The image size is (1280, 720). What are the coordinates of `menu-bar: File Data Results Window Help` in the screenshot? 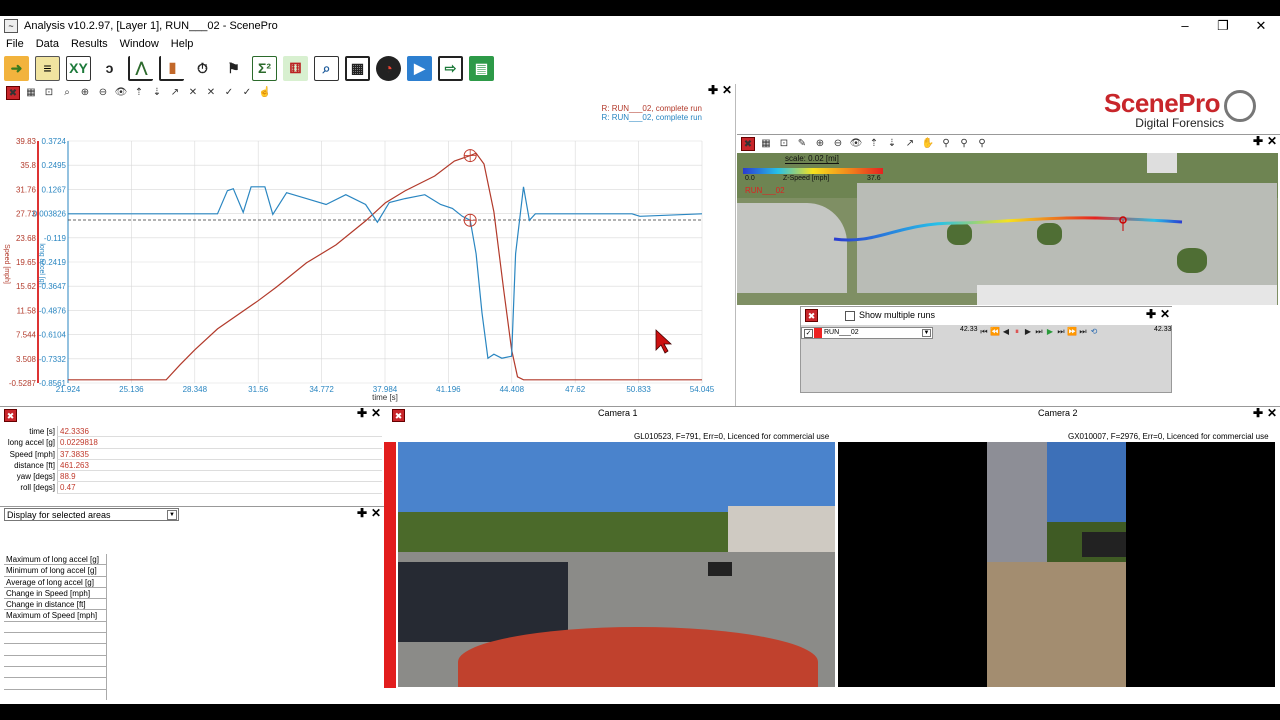 It's located at (99, 44).